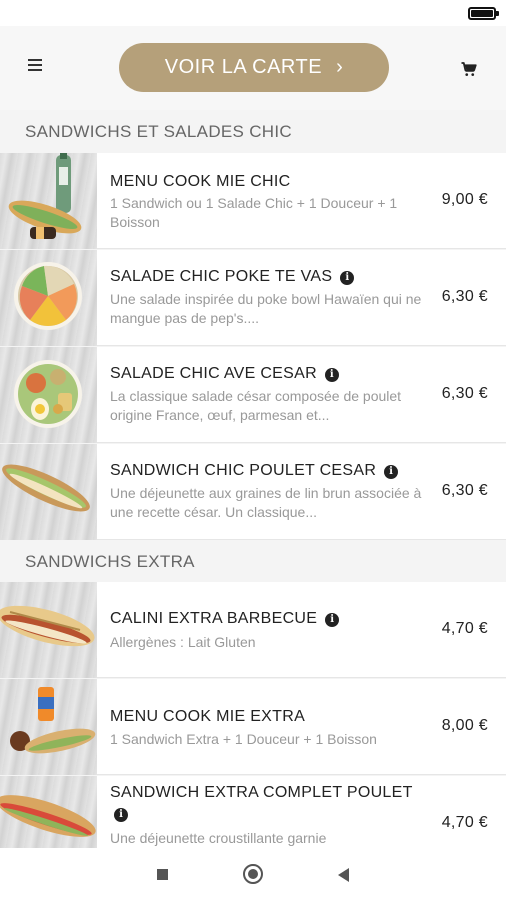 The image size is (506, 900). I want to click on voir-la-carte-label: VOIR LA CARTE, so click(243, 67).